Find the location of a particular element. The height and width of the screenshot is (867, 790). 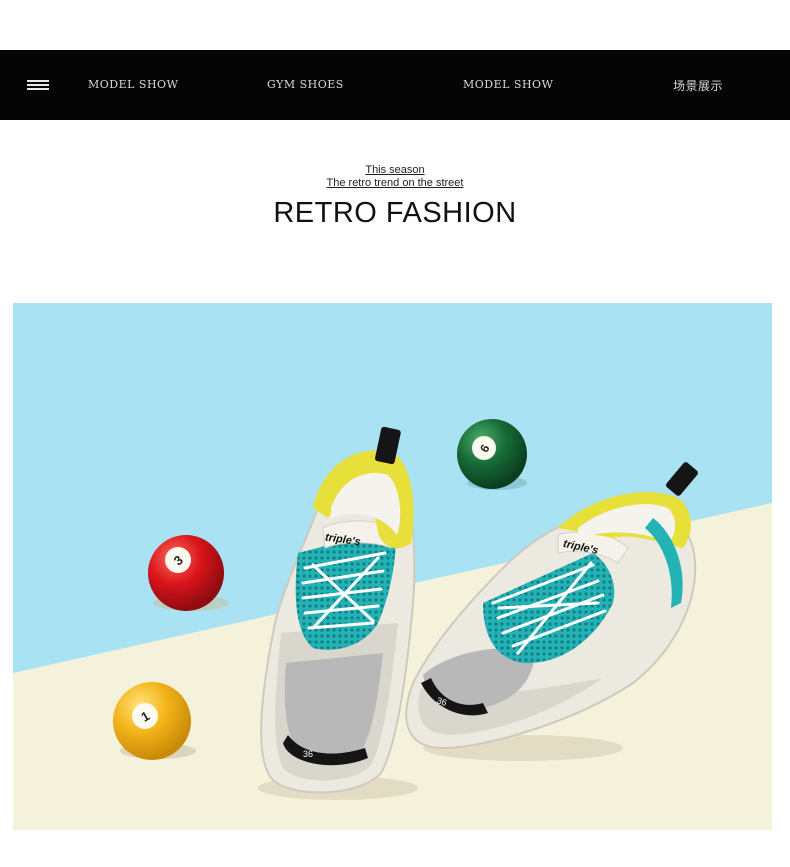

nav-item-model-show-2: MODEL SHOW is located at coordinates (508, 84).